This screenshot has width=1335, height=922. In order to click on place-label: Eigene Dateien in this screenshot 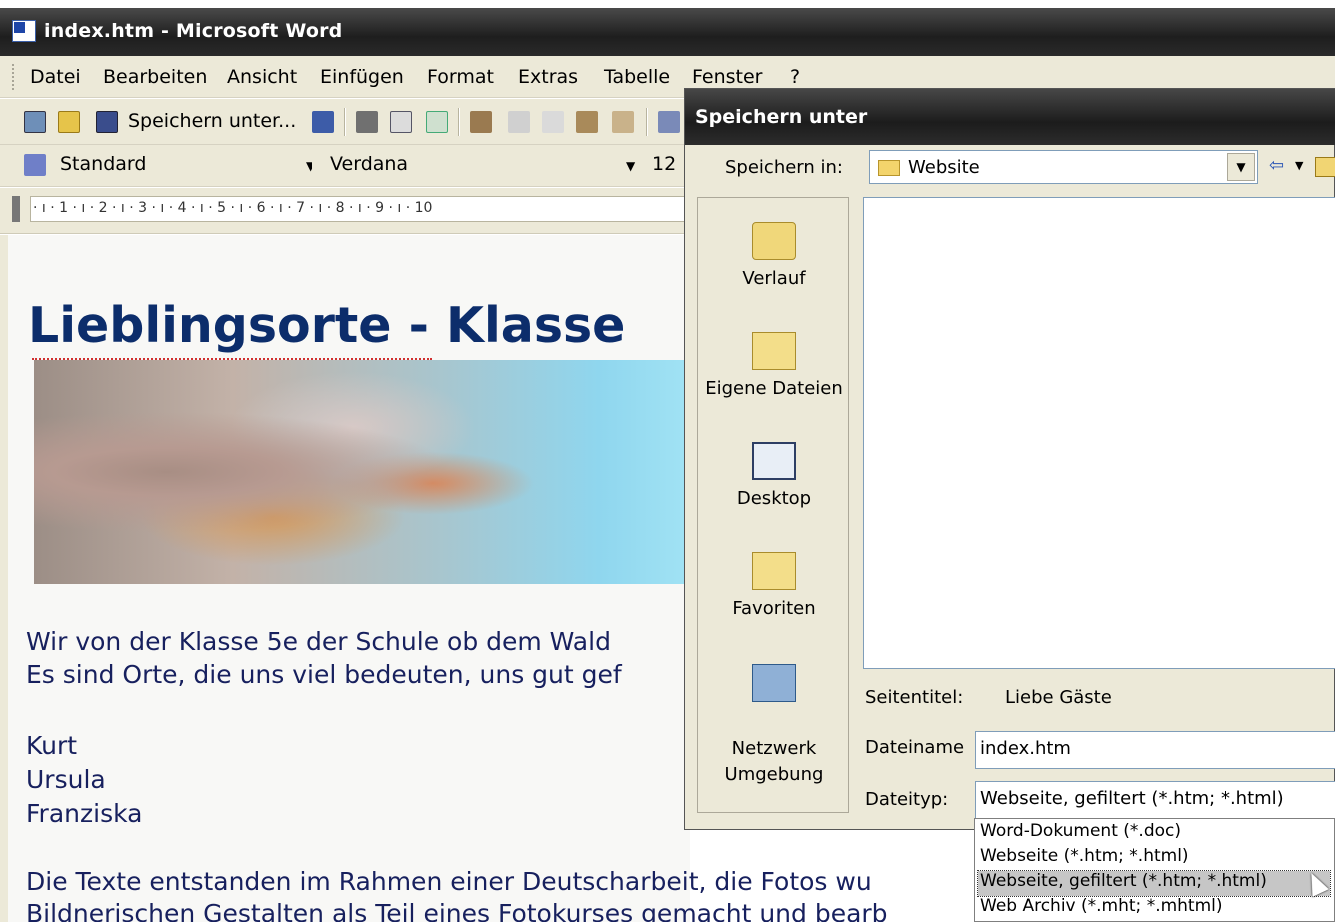, I will do `click(774, 388)`.